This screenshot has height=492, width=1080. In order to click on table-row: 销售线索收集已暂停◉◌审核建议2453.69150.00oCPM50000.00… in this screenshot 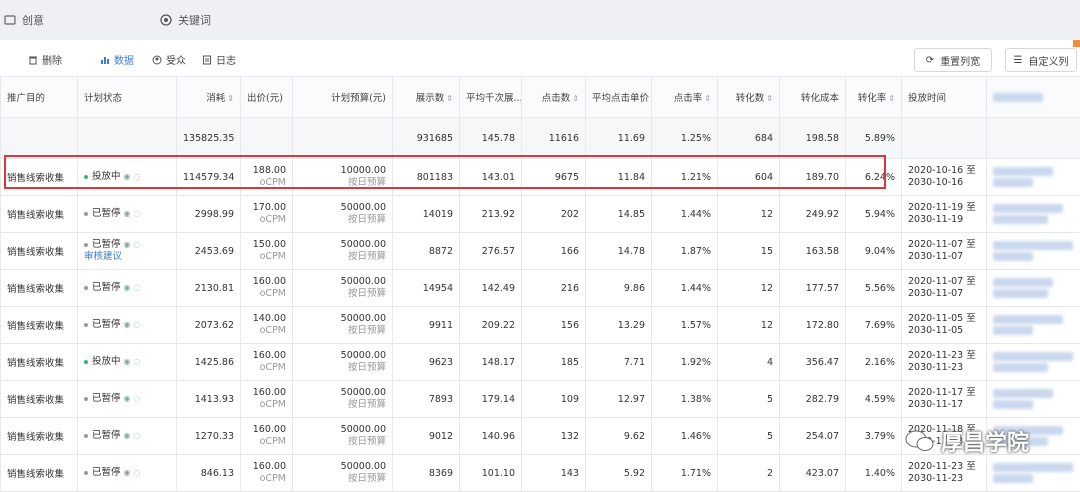, I will do `click(540, 251)`.